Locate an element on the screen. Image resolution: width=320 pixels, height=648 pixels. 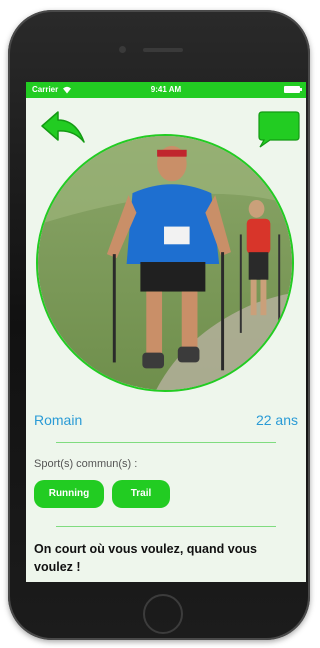
back-button is located at coordinates (63, 128).